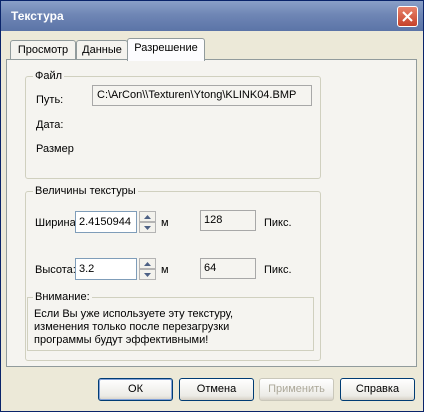 Image resolution: width=424 pixels, height=412 pixels. What do you see at coordinates (50, 100) in the screenshot?
I see `path-label: Путь:` at bounding box center [50, 100].